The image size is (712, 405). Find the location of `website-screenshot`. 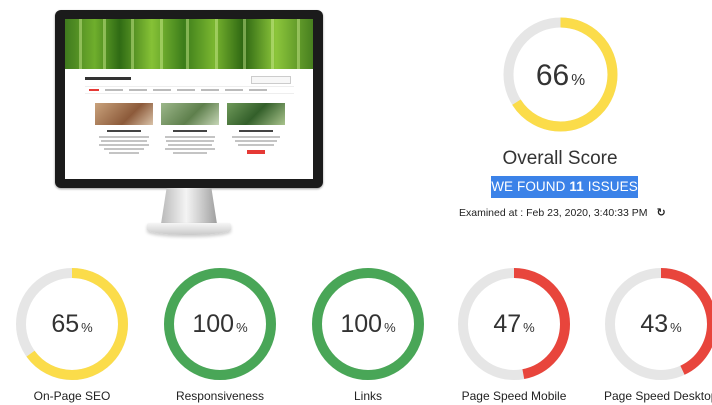

website-screenshot is located at coordinates (189, 99).